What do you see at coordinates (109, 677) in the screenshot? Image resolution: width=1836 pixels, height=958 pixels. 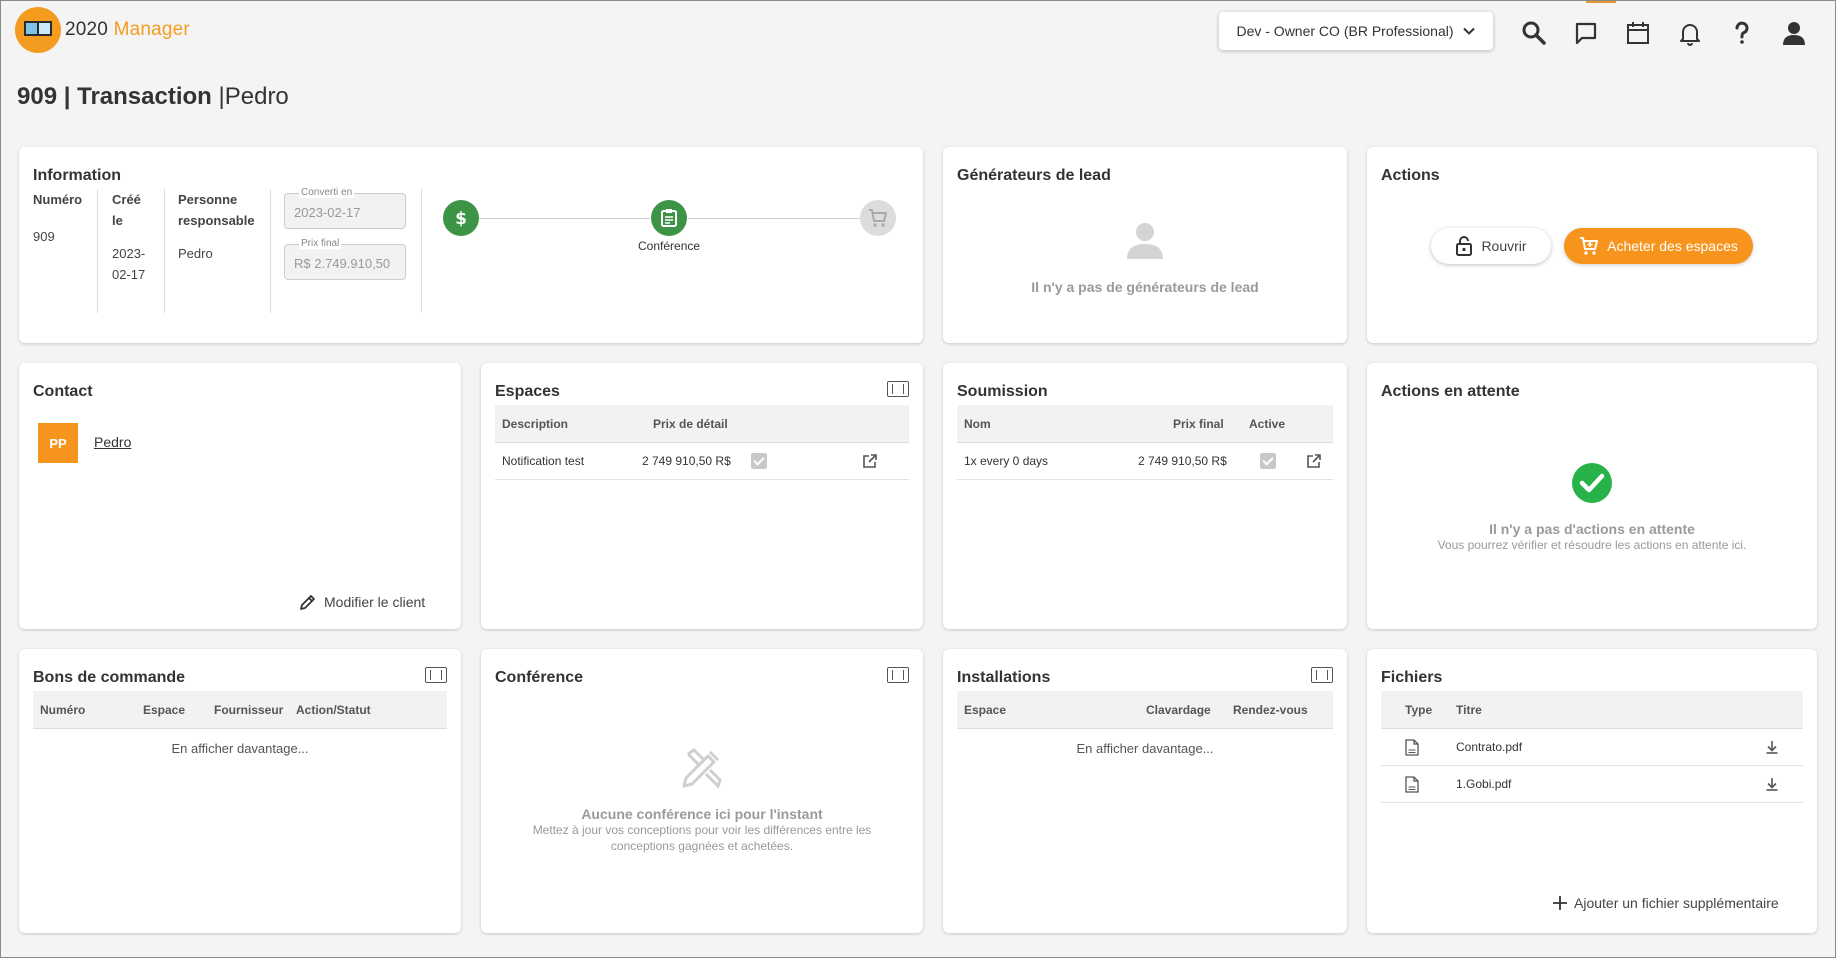 I see `purchase-orders-title: Bons de commande` at bounding box center [109, 677].